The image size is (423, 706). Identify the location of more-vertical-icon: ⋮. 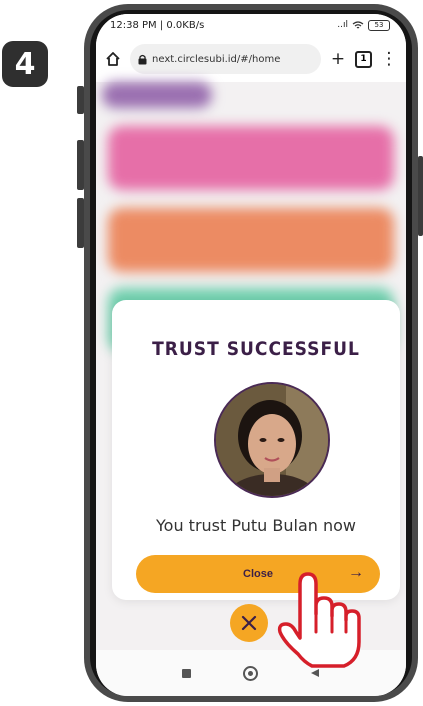
(389, 59).